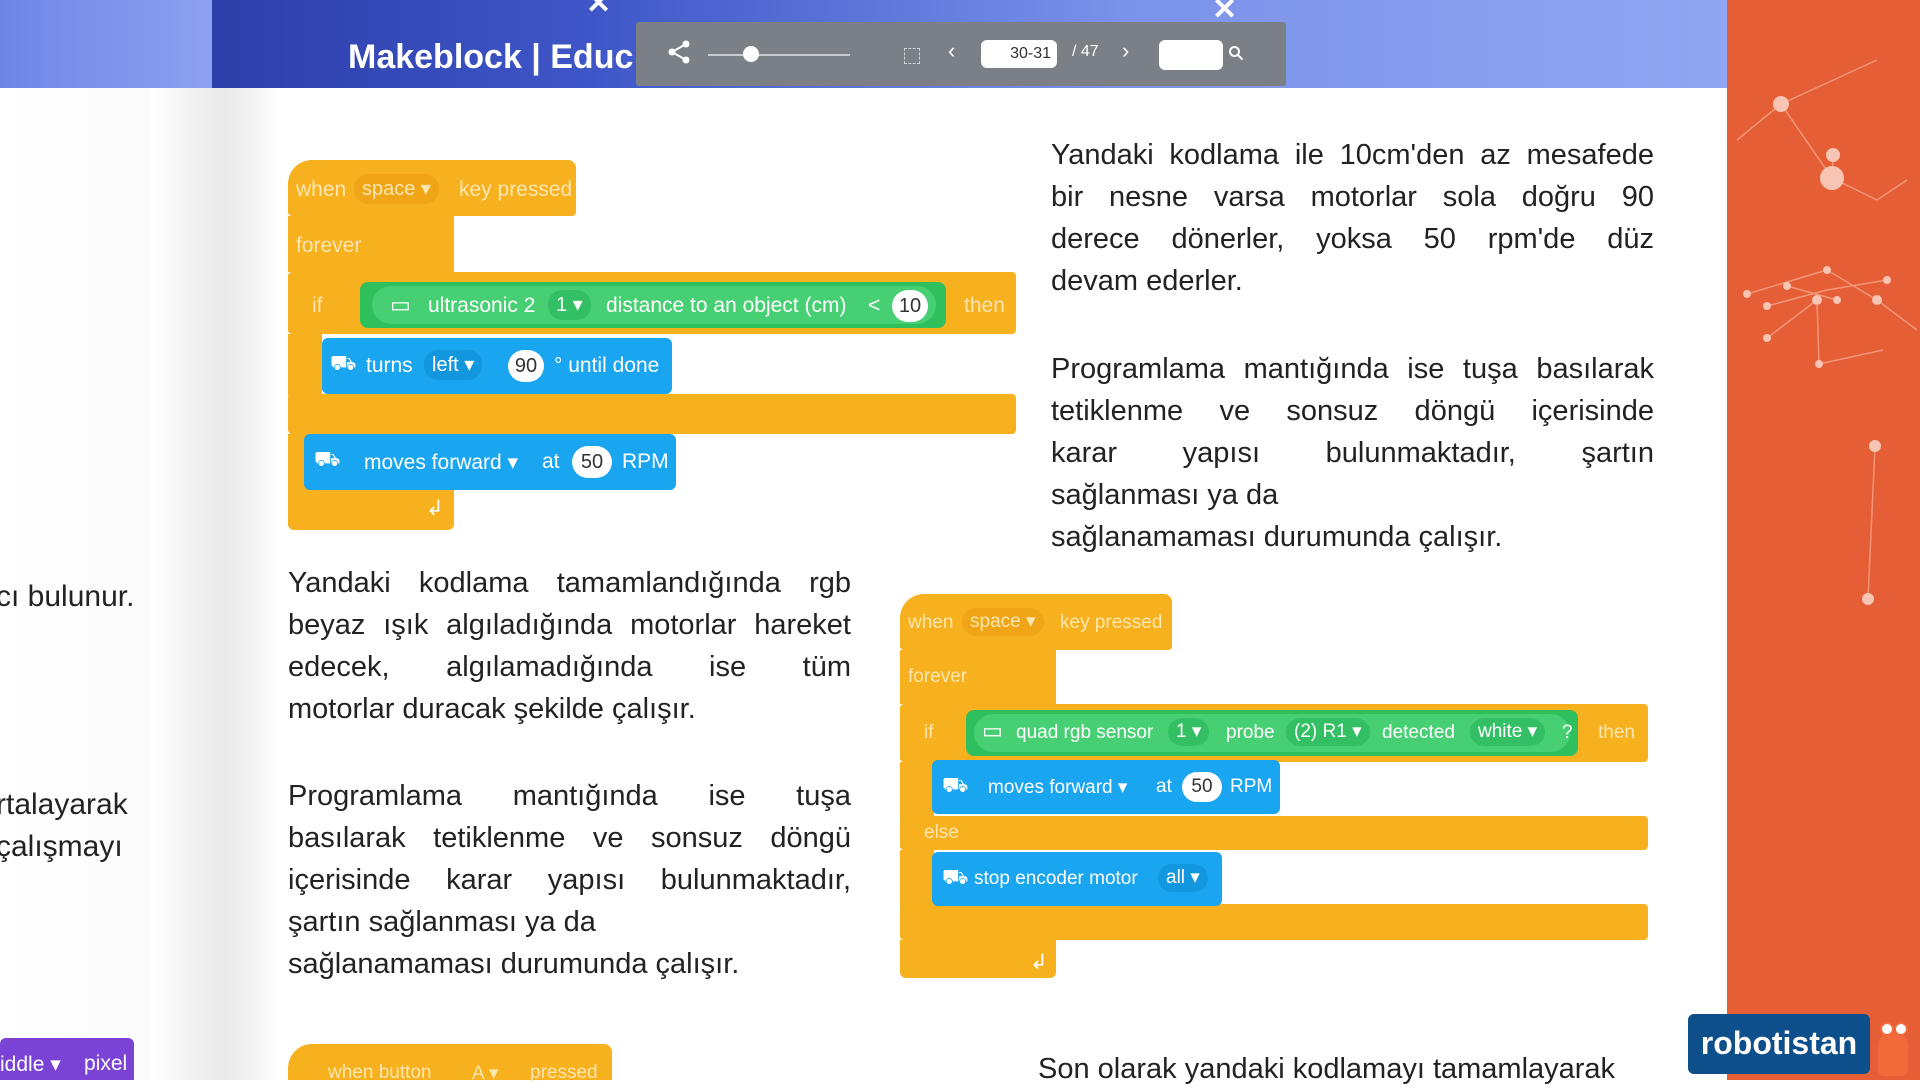 This screenshot has width=1920, height=1090. I want to click on text-line: tetiklenme ve sonsuz döngü içerisinde, so click(1352, 411).